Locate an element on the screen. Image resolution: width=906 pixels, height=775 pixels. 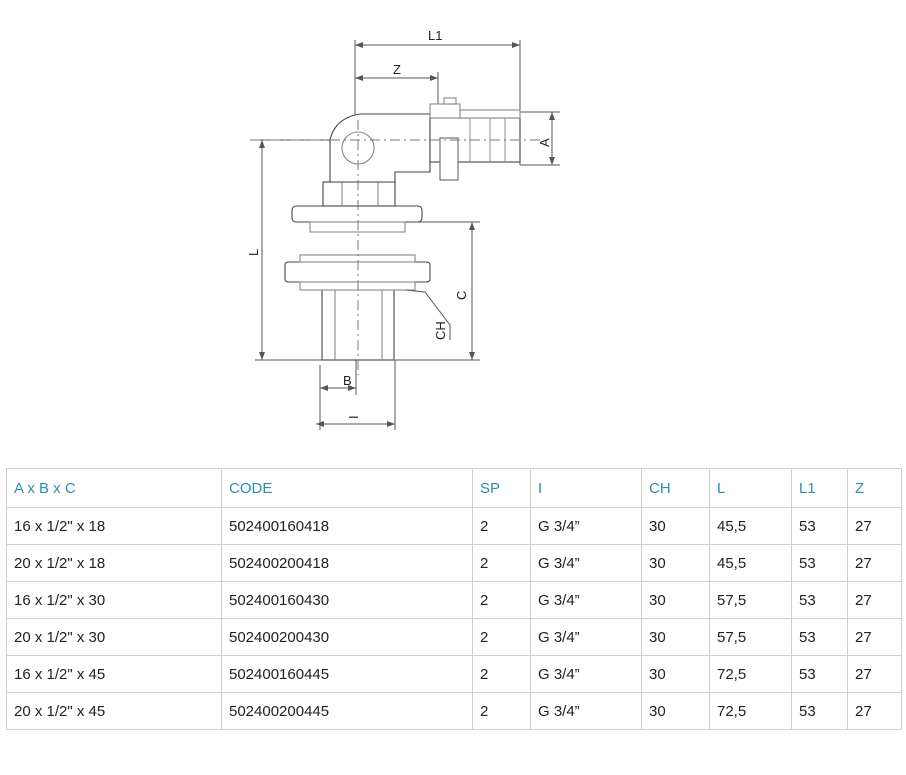
cell-dimensions: 16 x 1/2" x 45 is located at coordinates (114, 674).